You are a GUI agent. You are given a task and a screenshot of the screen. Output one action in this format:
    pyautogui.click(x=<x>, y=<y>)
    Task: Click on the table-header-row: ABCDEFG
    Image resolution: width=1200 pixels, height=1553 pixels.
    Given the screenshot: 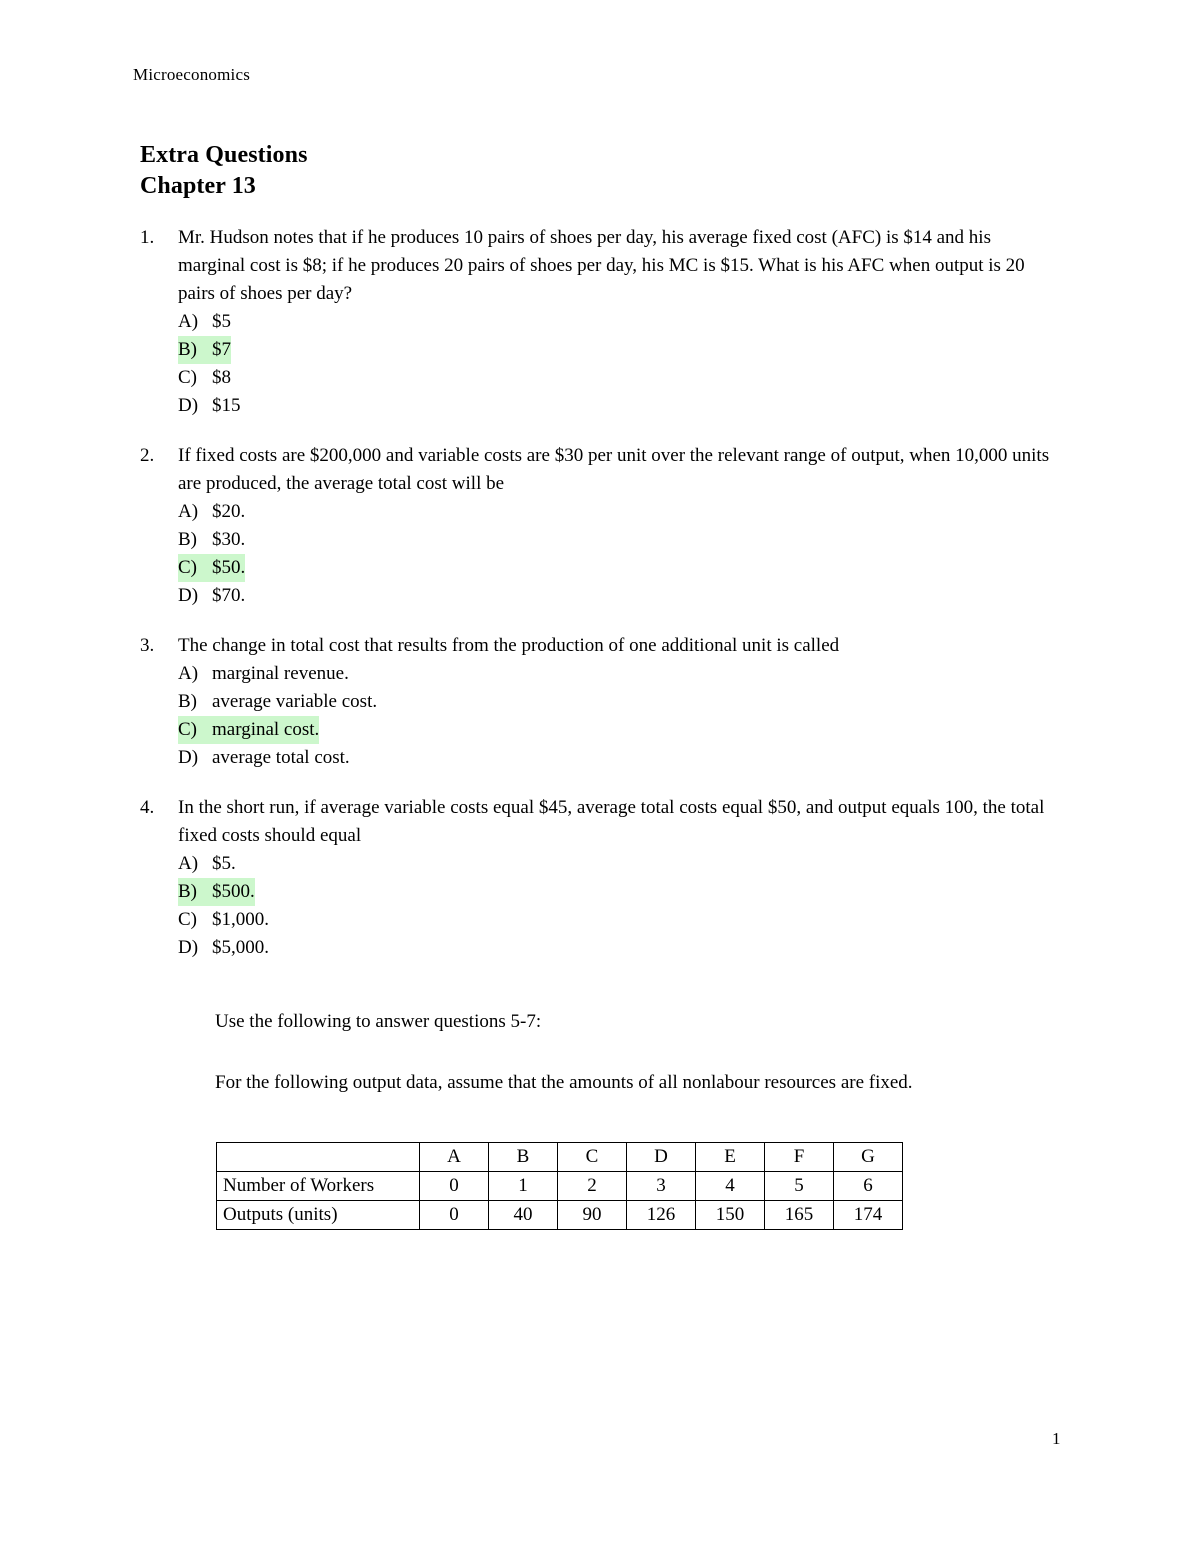 What is the action you would take?
    pyautogui.click(x=559, y=1157)
    